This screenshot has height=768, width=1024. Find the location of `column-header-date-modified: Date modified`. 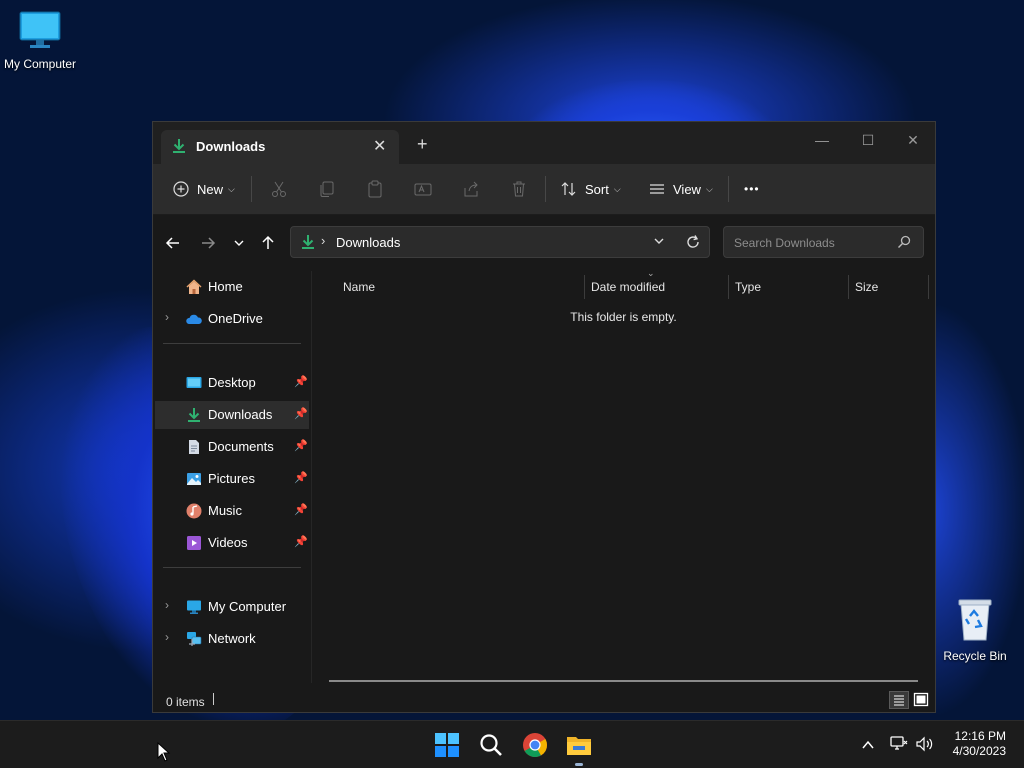

column-header-date-modified: Date modified is located at coordinates (628, 287).